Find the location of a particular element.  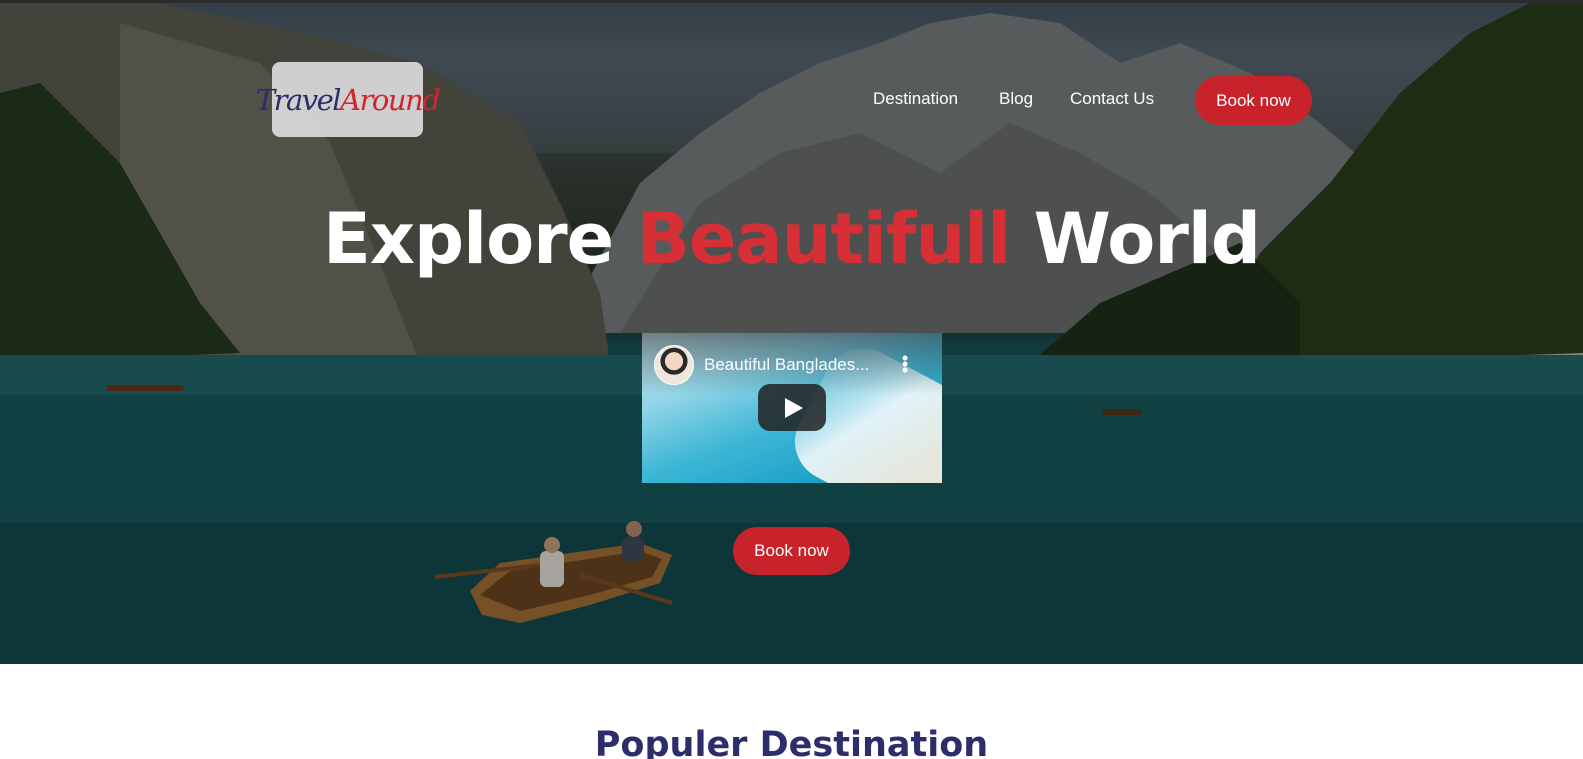

travelaround-logo: Travel Around is located at coordinates (348, 99).